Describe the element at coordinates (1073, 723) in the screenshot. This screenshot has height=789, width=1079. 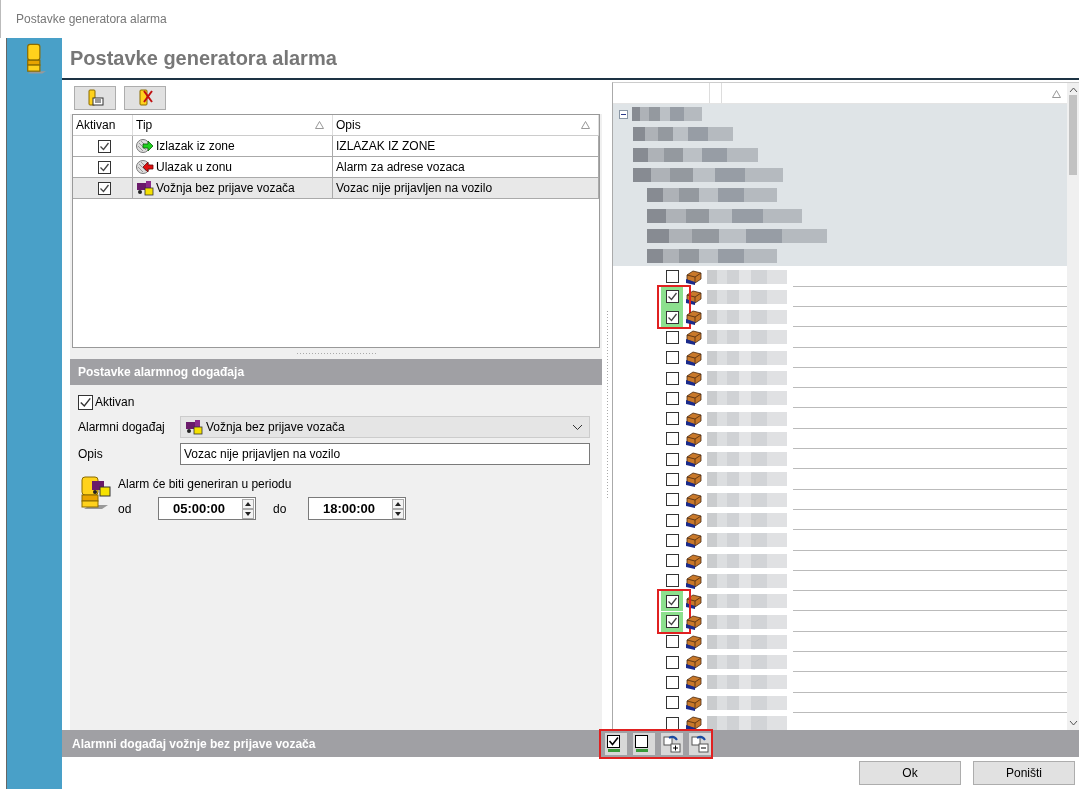
I see `scroll-down-icon` at that location.